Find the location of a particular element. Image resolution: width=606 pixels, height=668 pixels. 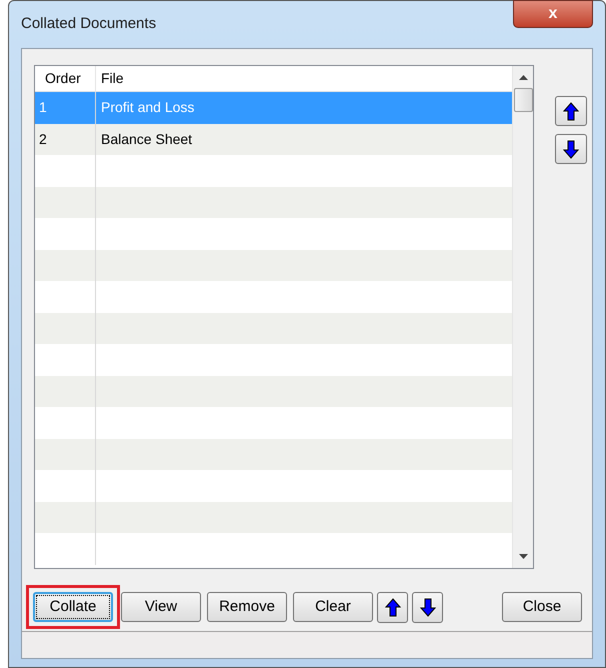

scroll-down-icon is located at coordinates (523, 556).